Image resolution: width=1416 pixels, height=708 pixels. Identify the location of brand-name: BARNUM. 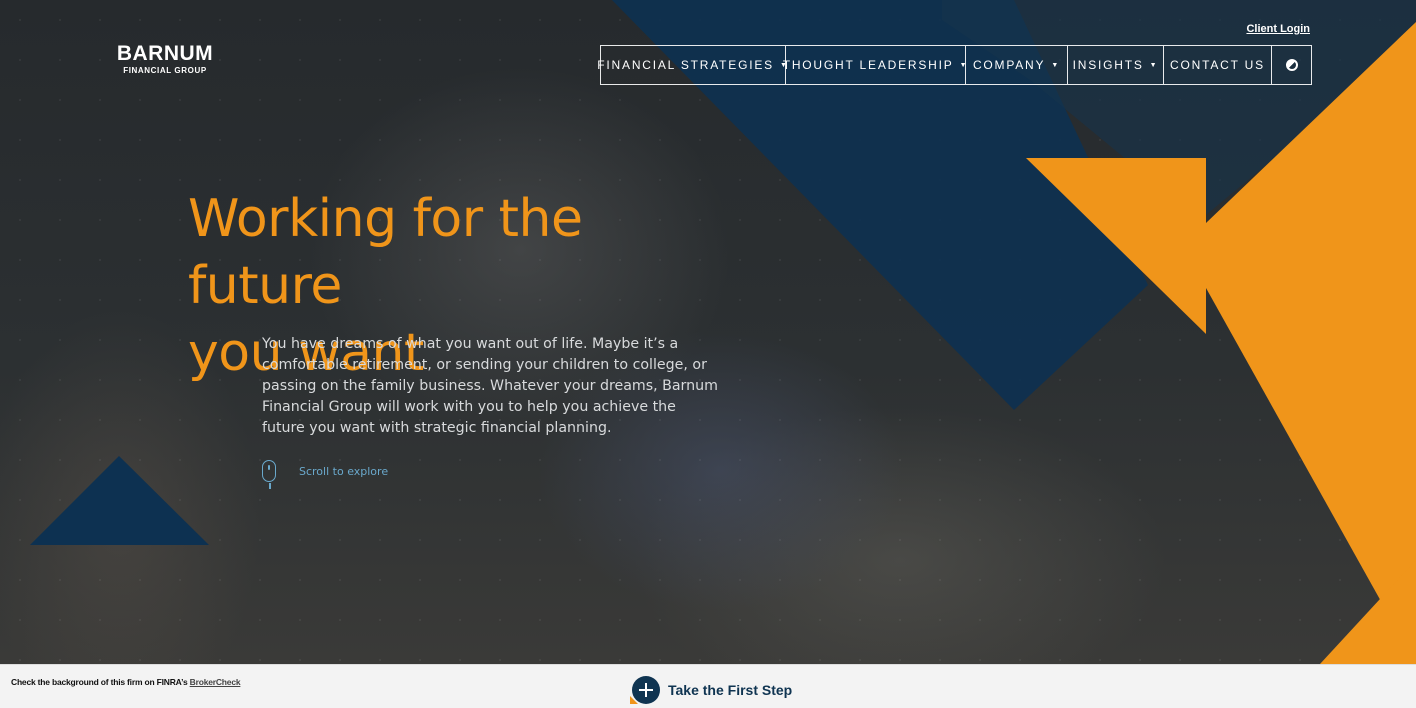
(165, 53).